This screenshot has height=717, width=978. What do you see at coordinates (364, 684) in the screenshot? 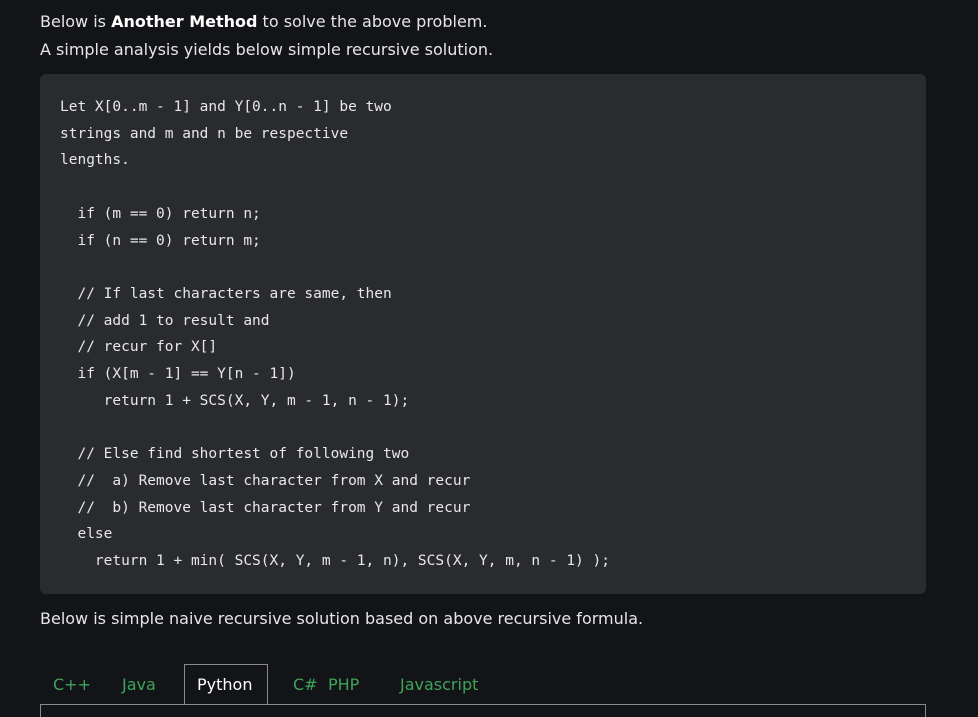
I see `tab-php: PHP` at bounding box center [364, 684].